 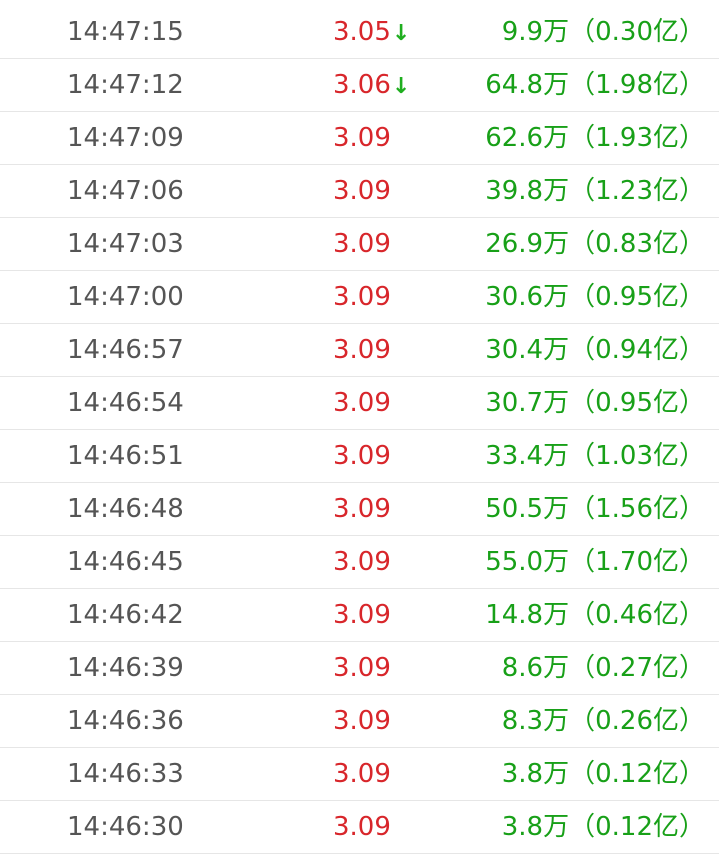 I want to click on trade-volume: 14.8万（0.46亿）, so click(x=595, y=615).